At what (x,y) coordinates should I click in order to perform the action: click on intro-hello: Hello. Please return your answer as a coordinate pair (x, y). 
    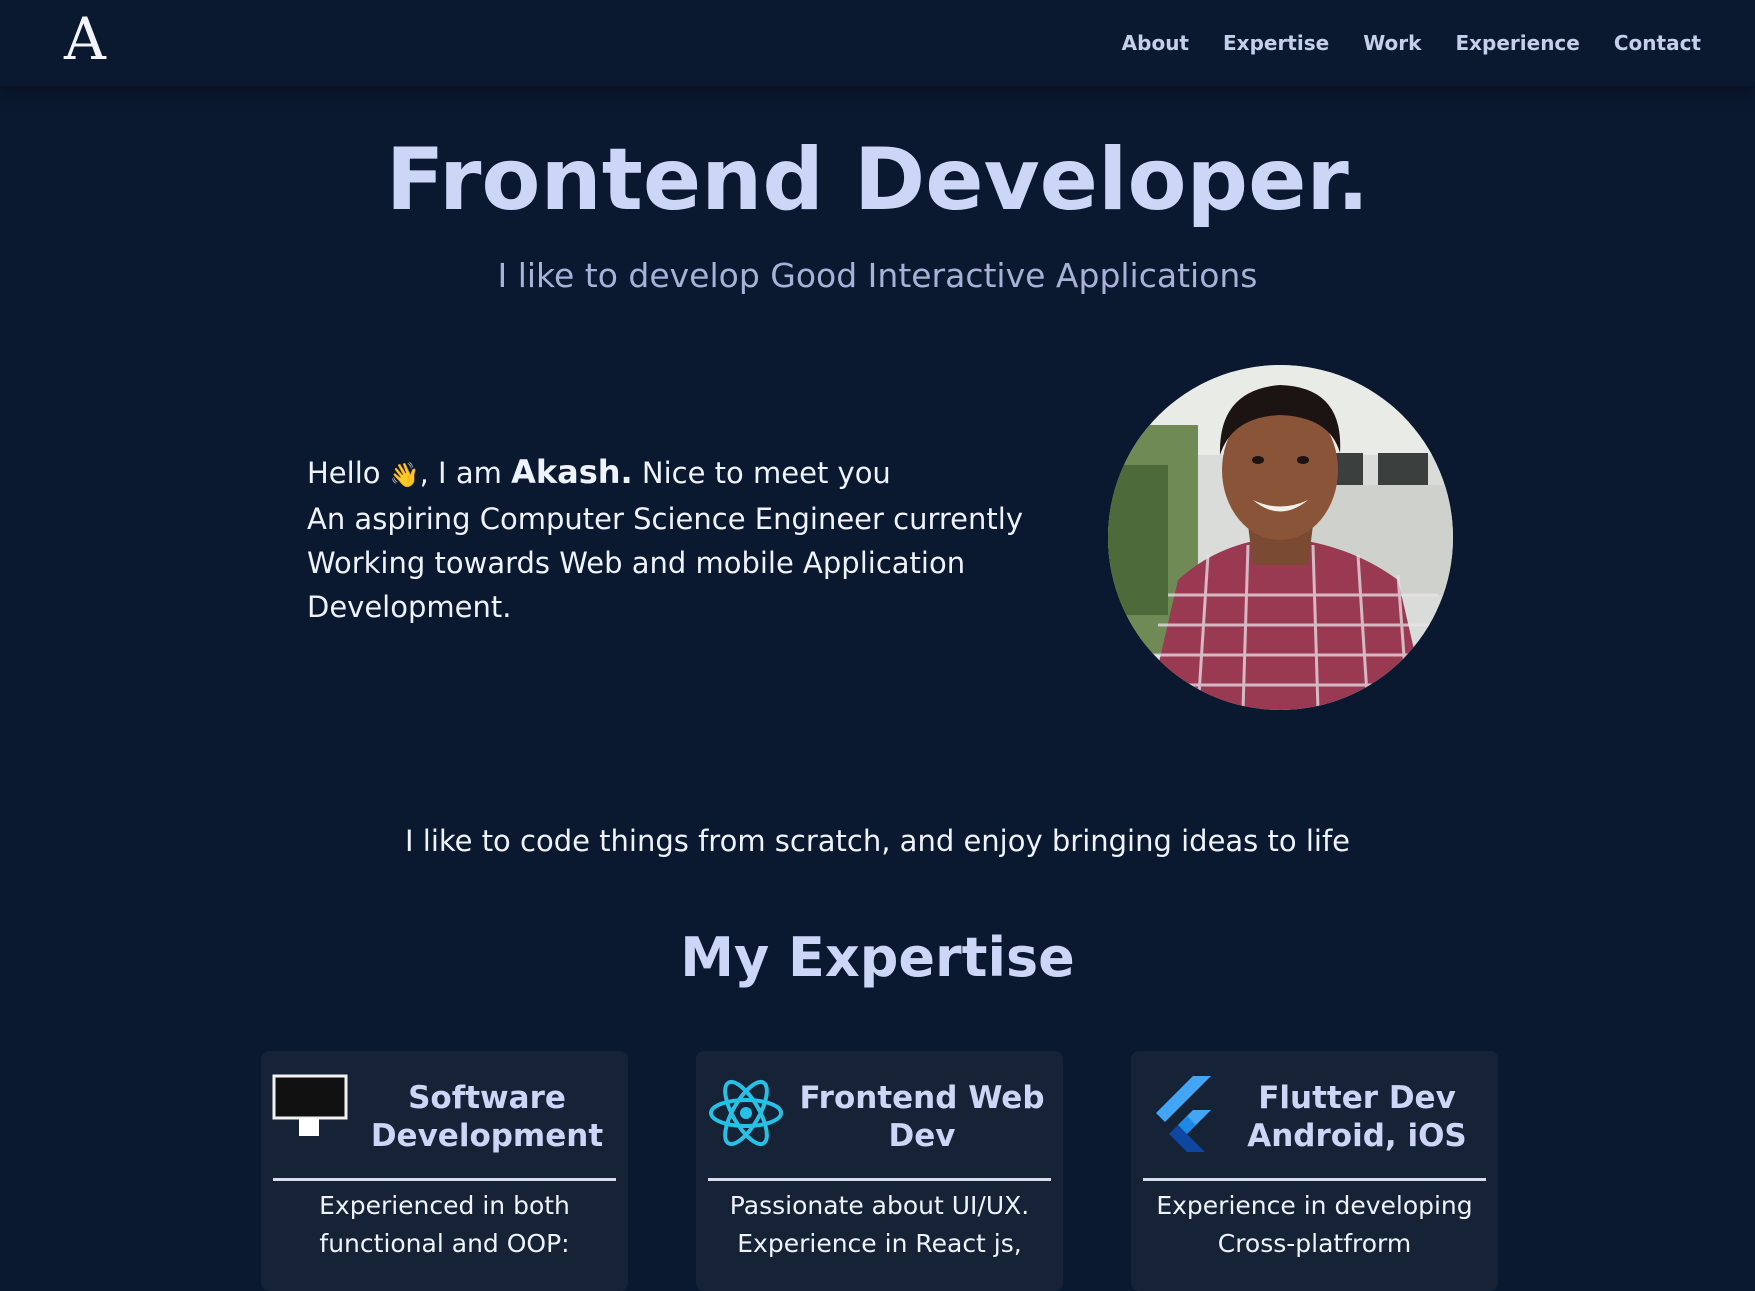
    Looking at the image, I should click on (344, 473).